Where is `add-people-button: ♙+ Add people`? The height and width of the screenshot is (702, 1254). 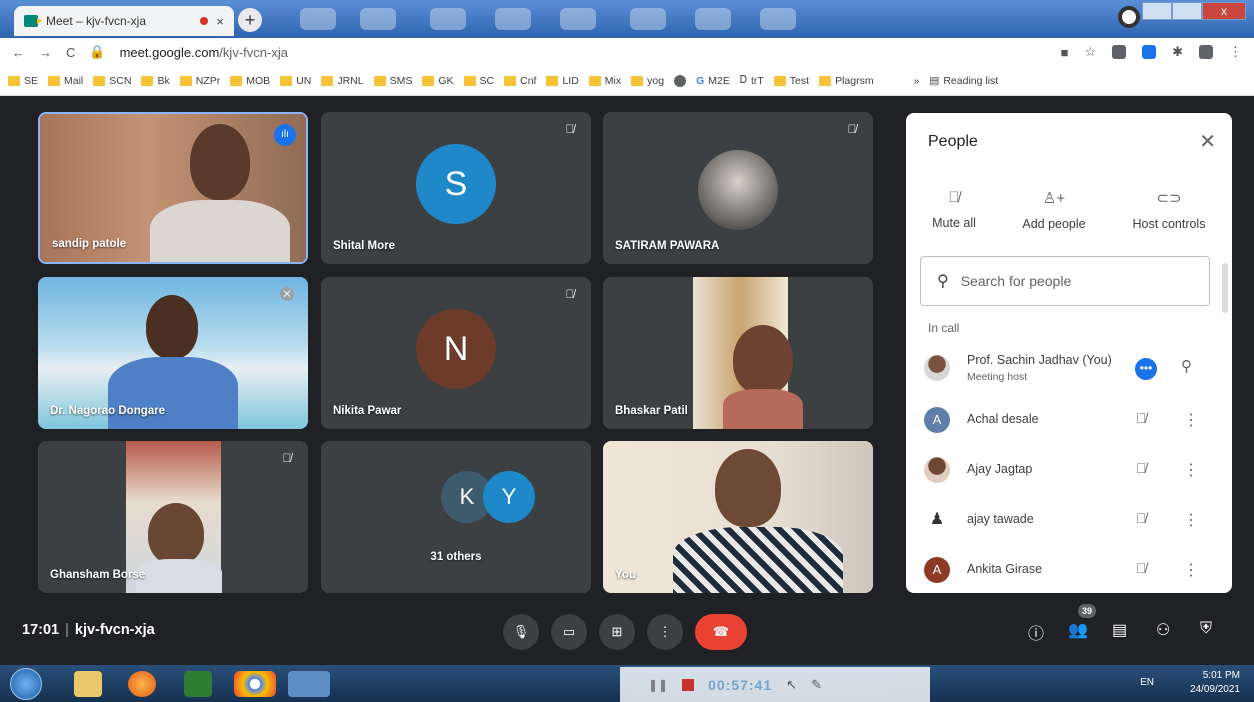 add-people-button: ♙+ Add people is located at coordinates (1054, 210).